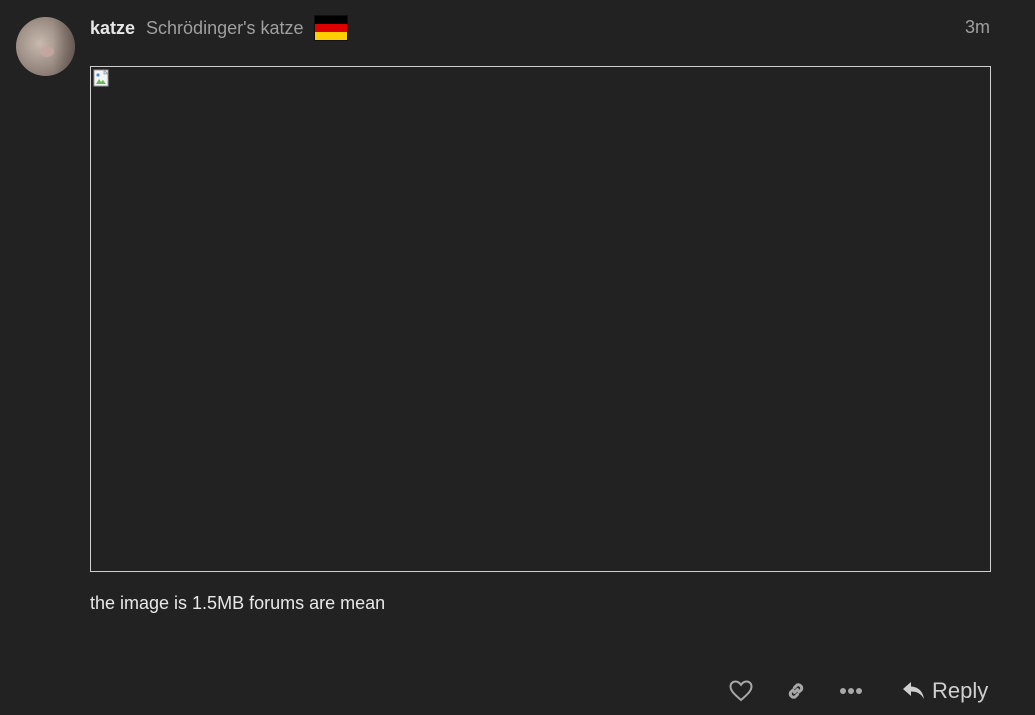  I want to click on reply-label: Reply, so click(960, 690).